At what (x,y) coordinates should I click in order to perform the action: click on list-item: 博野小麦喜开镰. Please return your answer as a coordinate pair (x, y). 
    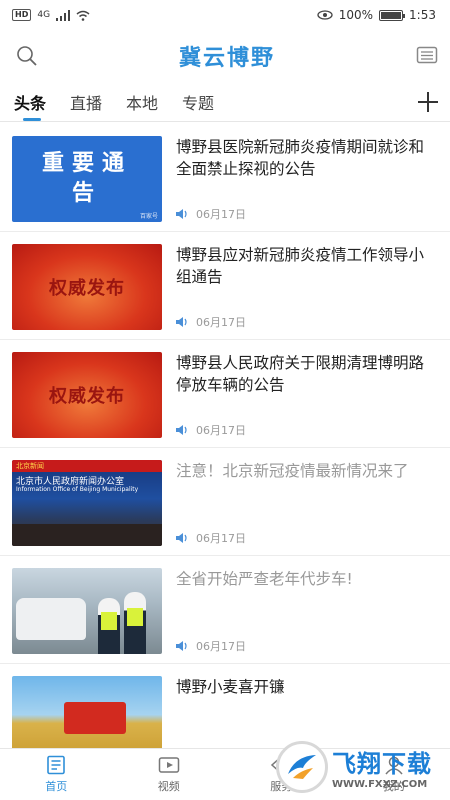
    Looking at the image, I should click on (225, 706).